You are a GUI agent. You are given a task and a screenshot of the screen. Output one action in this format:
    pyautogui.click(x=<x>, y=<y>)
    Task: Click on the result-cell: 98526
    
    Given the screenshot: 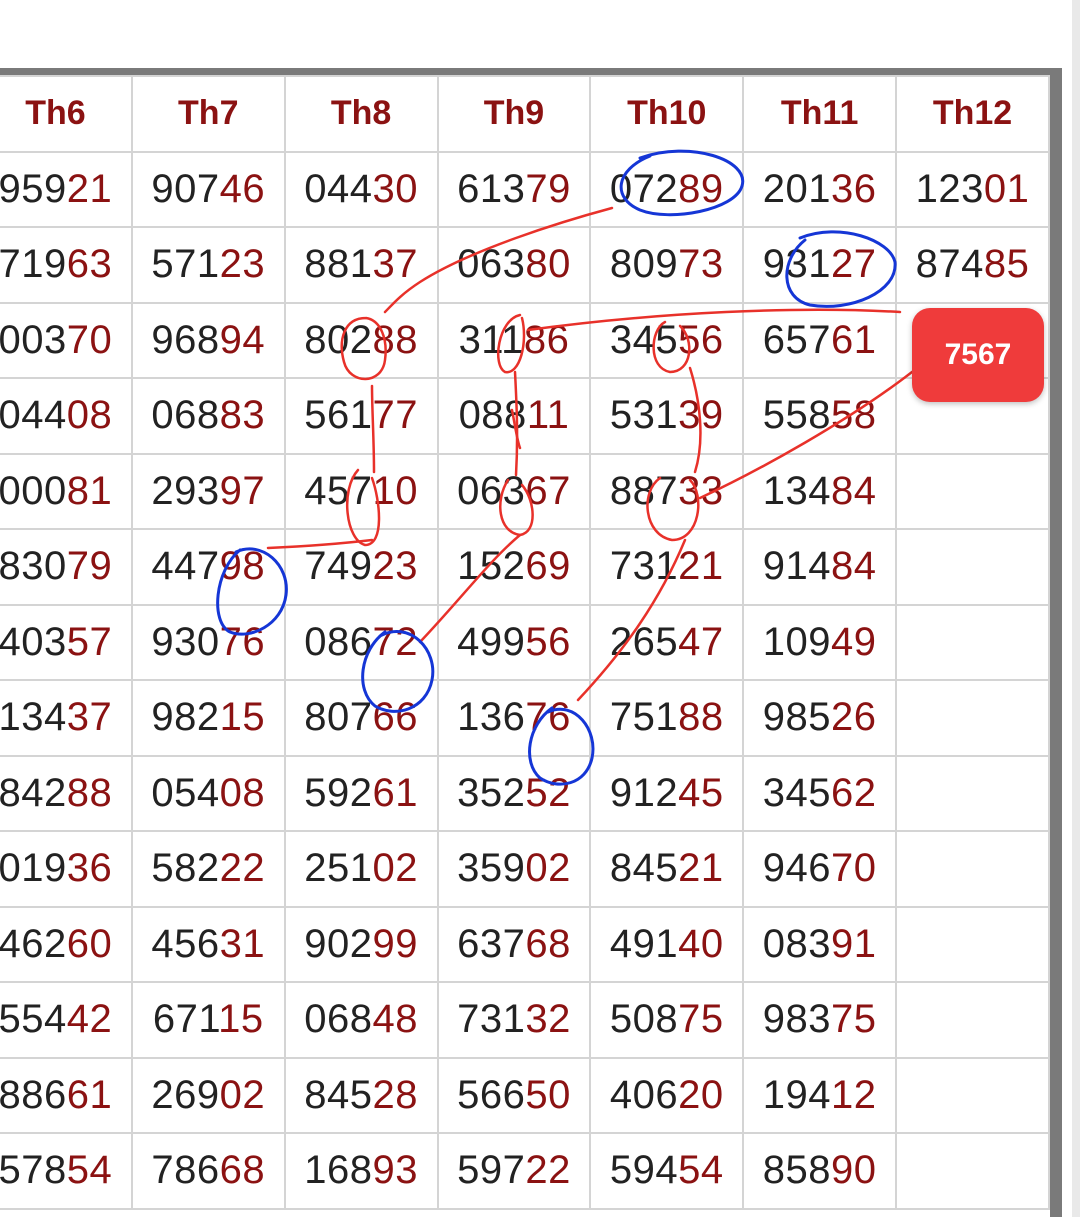 What is the action you would take?
    pyautogui.click(x=820, y=718)
    